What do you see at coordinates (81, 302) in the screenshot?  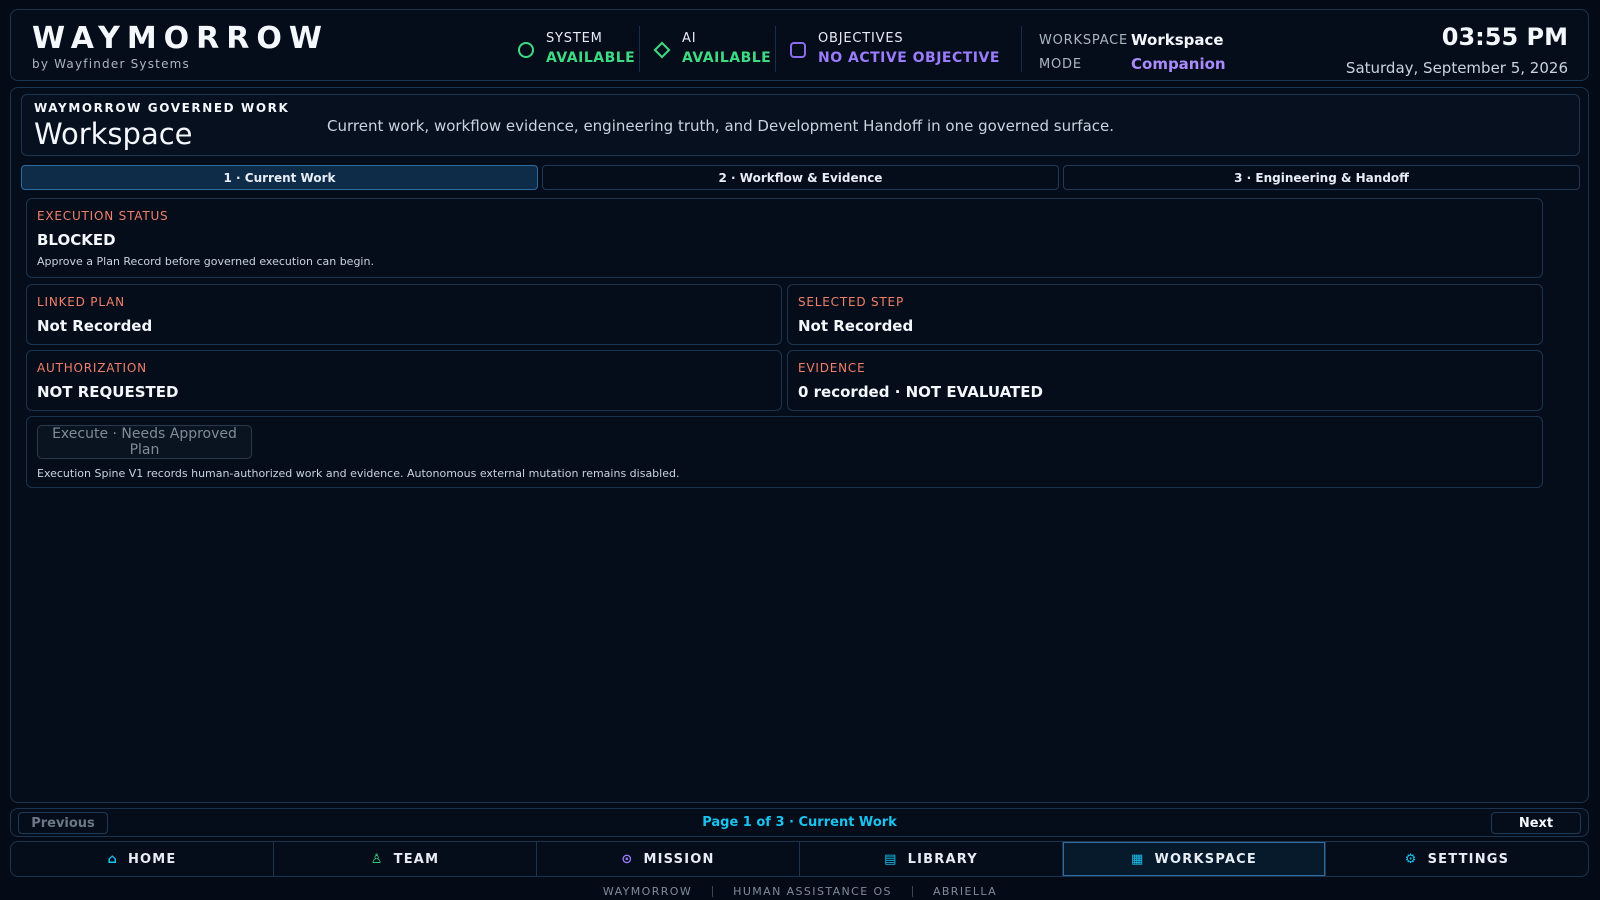 I see `linked-plan-label: LINKED PLAN` at bounding box center [81, 302].